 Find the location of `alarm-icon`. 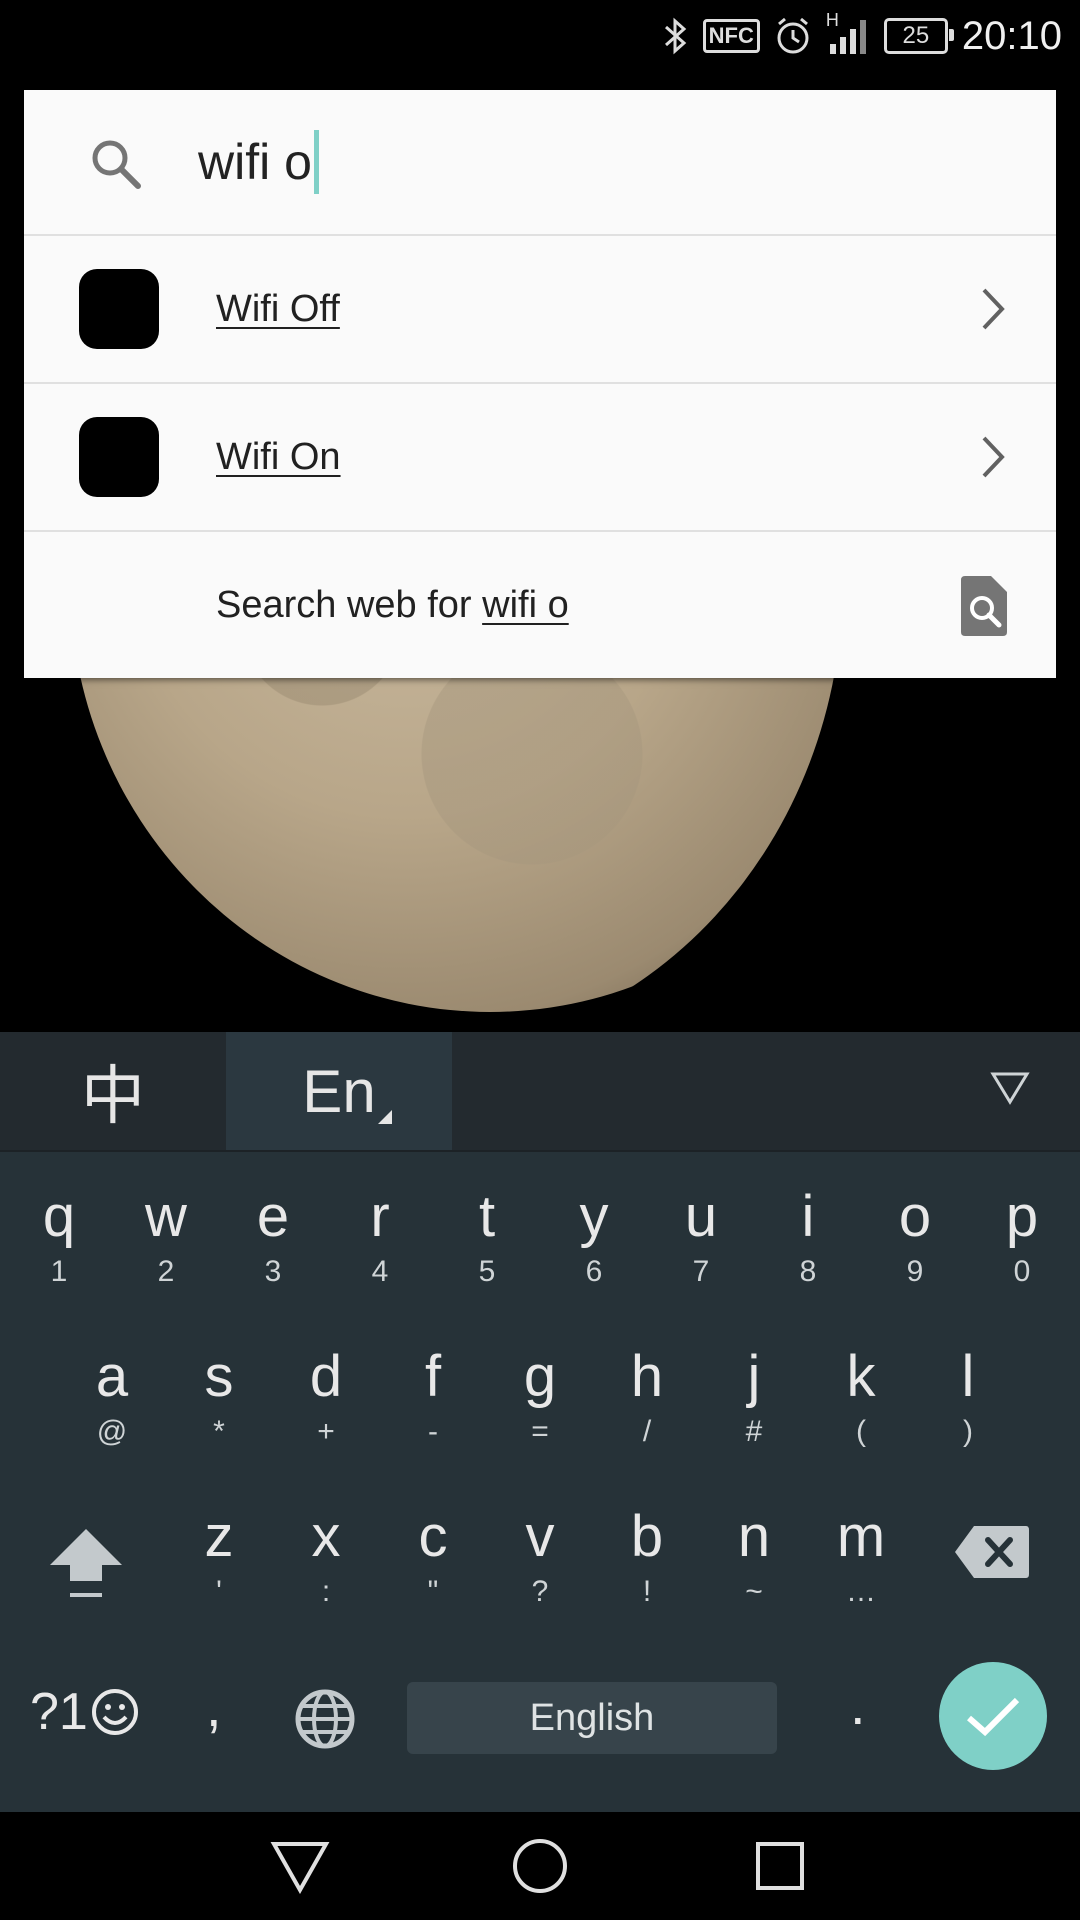

alarm-icon is located at coordinates (793, 36).